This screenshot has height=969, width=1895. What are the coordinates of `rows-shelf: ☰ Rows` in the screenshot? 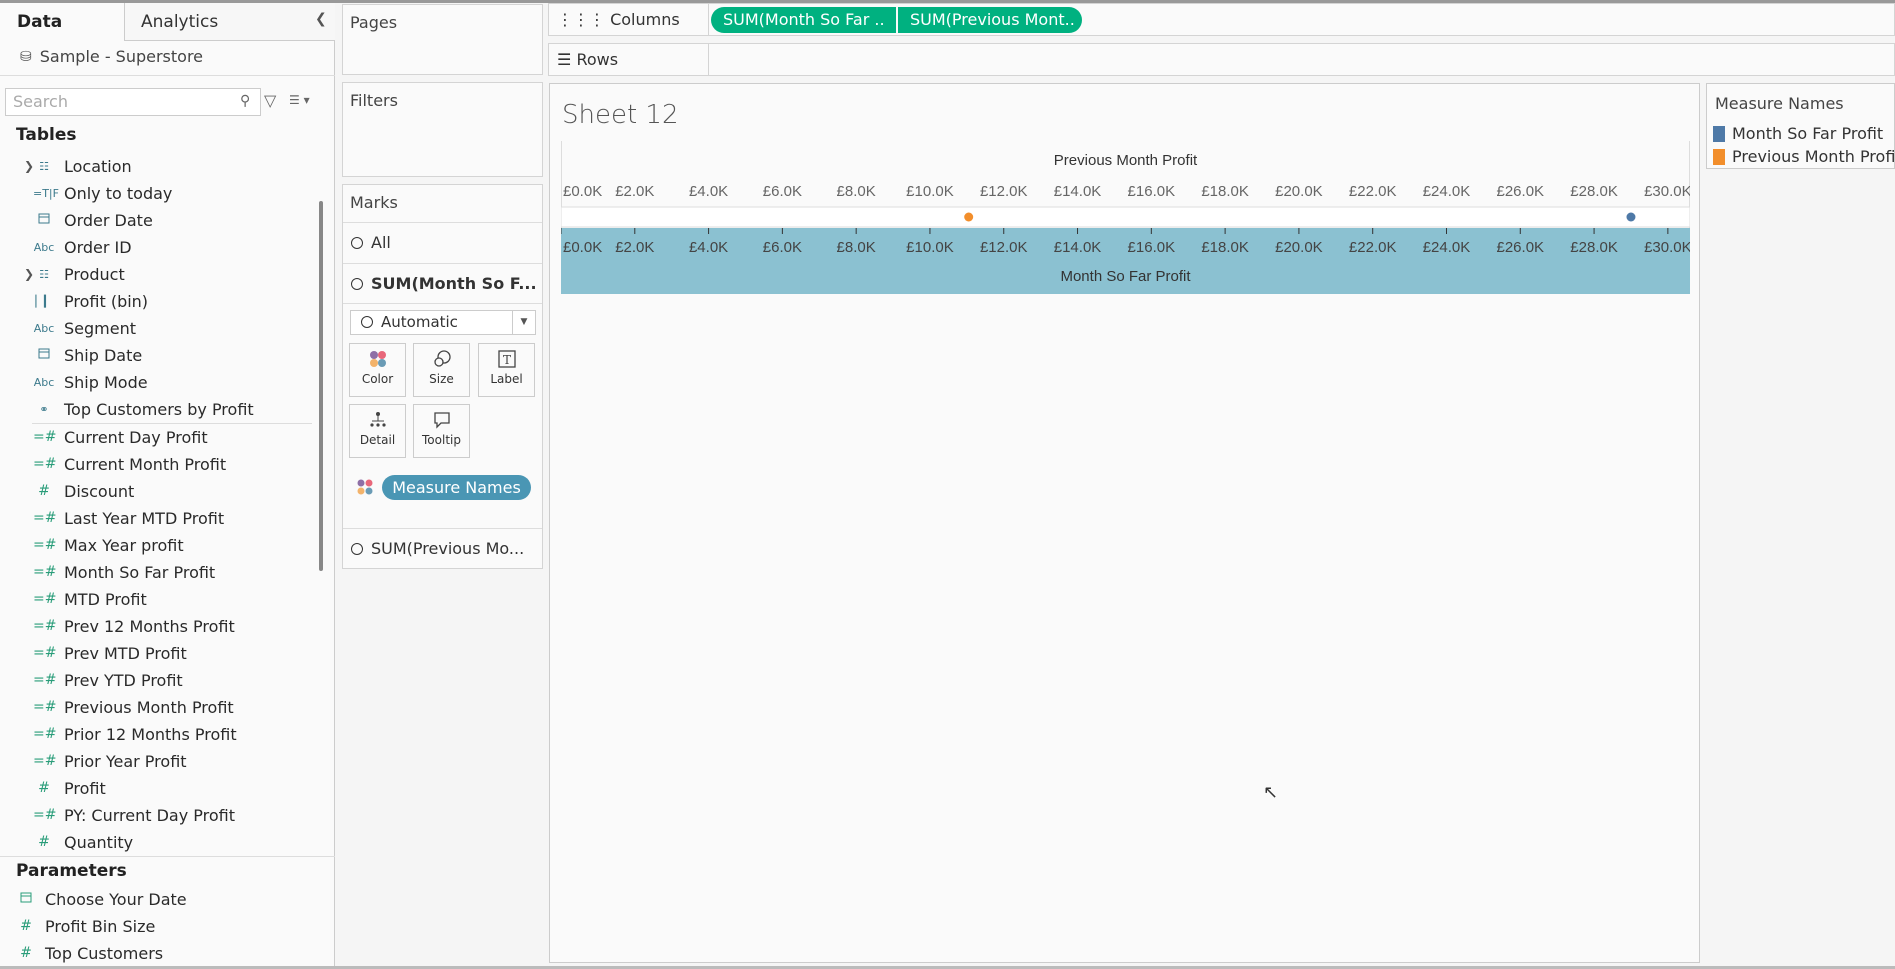 It's located at (1221, 59).